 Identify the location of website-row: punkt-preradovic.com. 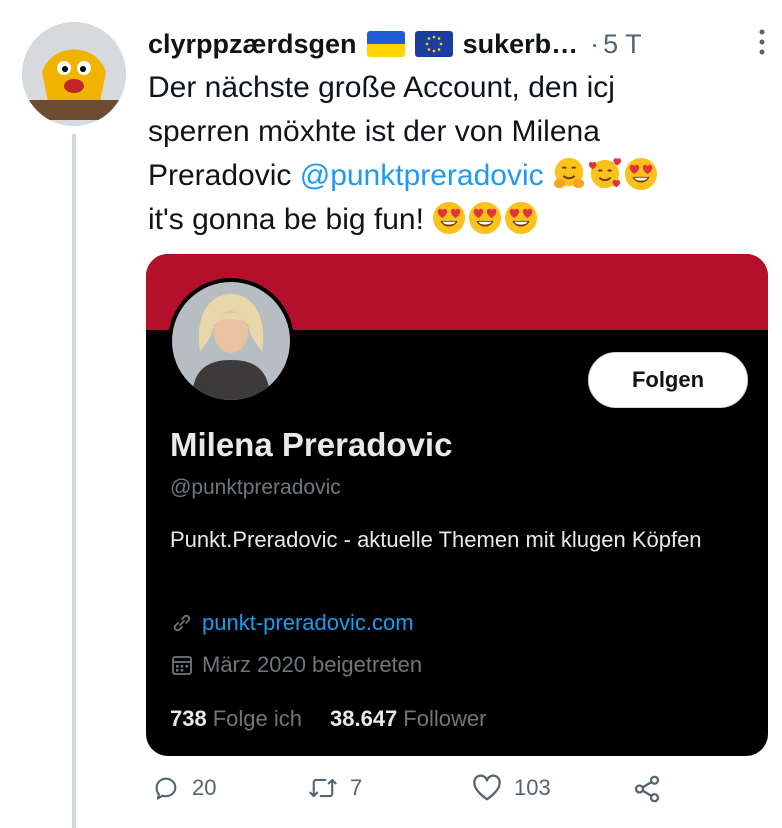
(292, 623).